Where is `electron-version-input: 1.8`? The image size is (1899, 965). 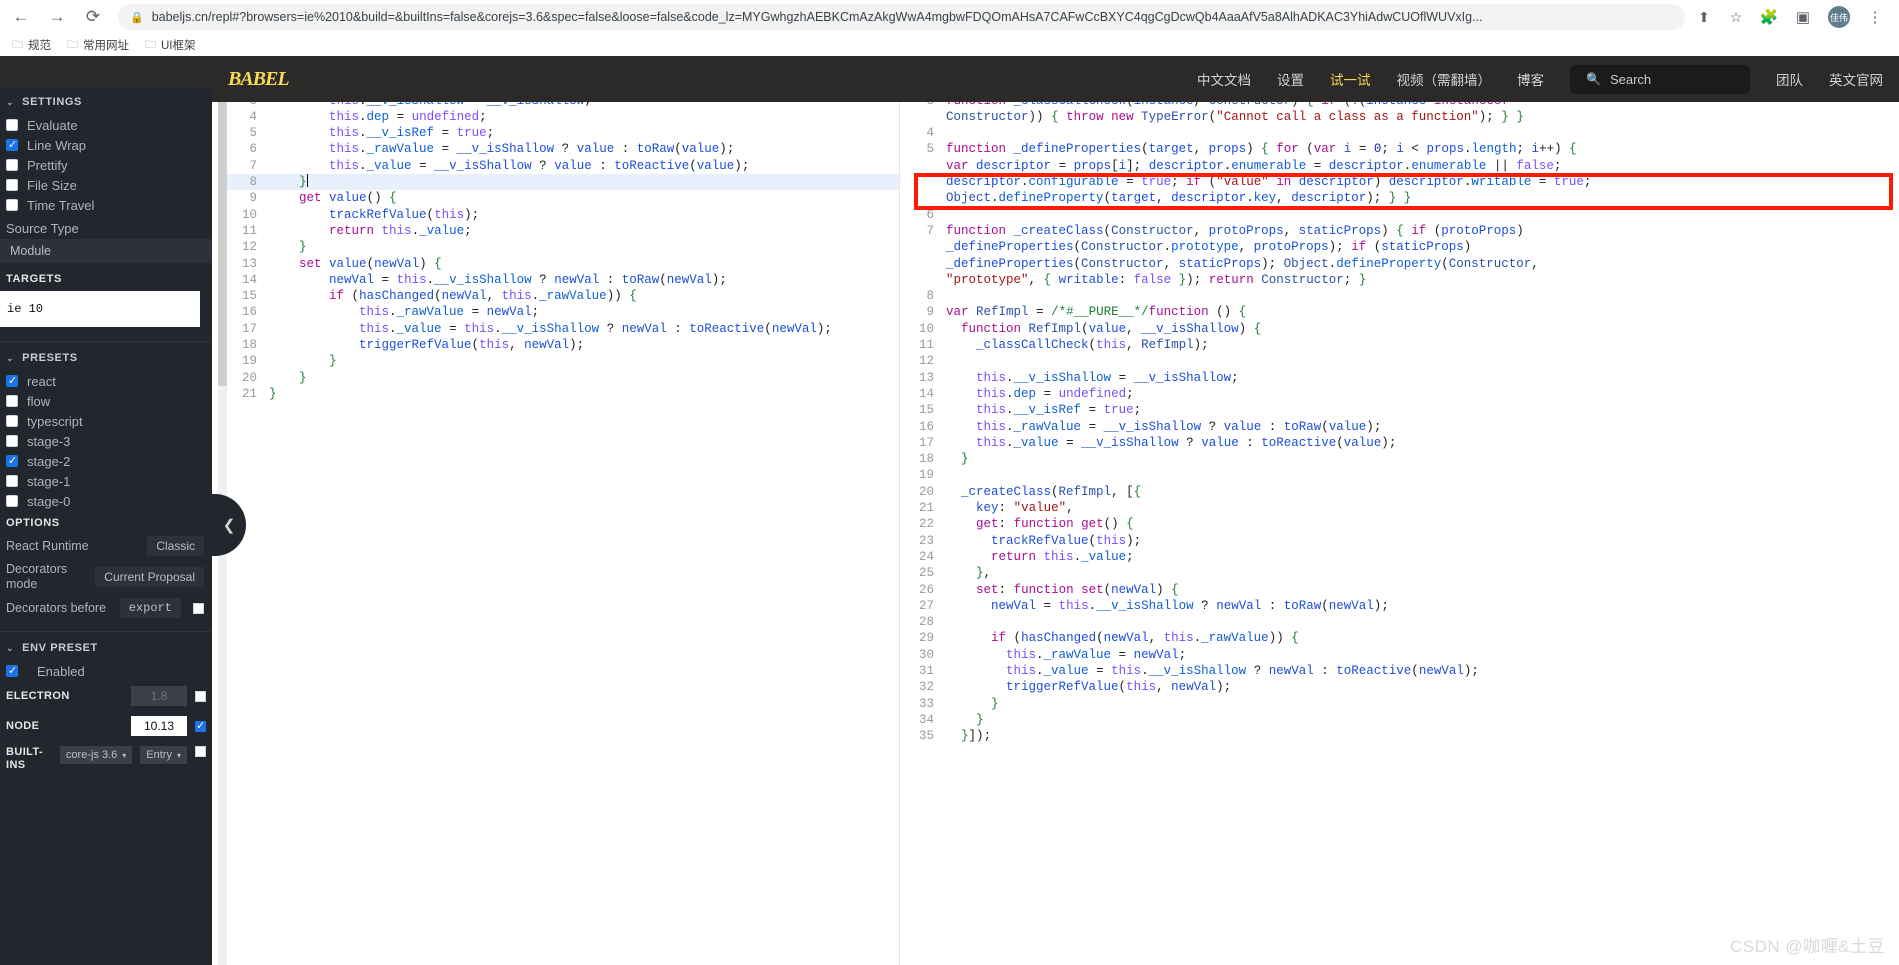 electron-version-input: 1.8 is located at coordinates (159, 696).